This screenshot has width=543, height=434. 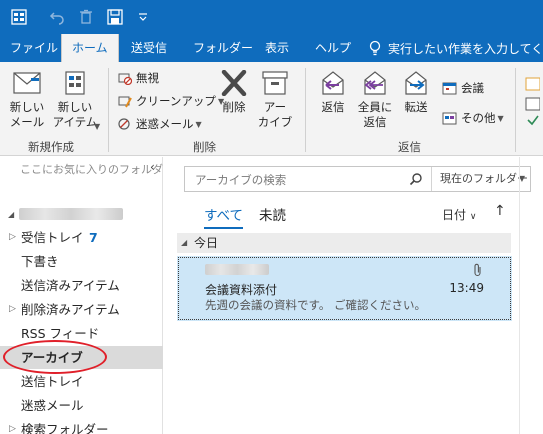 What do you see at coordinates (357, 179) in the screenshot?
I see `search-box: アーカイブの検索 現在のフォルダー ▼` at bounding box center [357, 179].